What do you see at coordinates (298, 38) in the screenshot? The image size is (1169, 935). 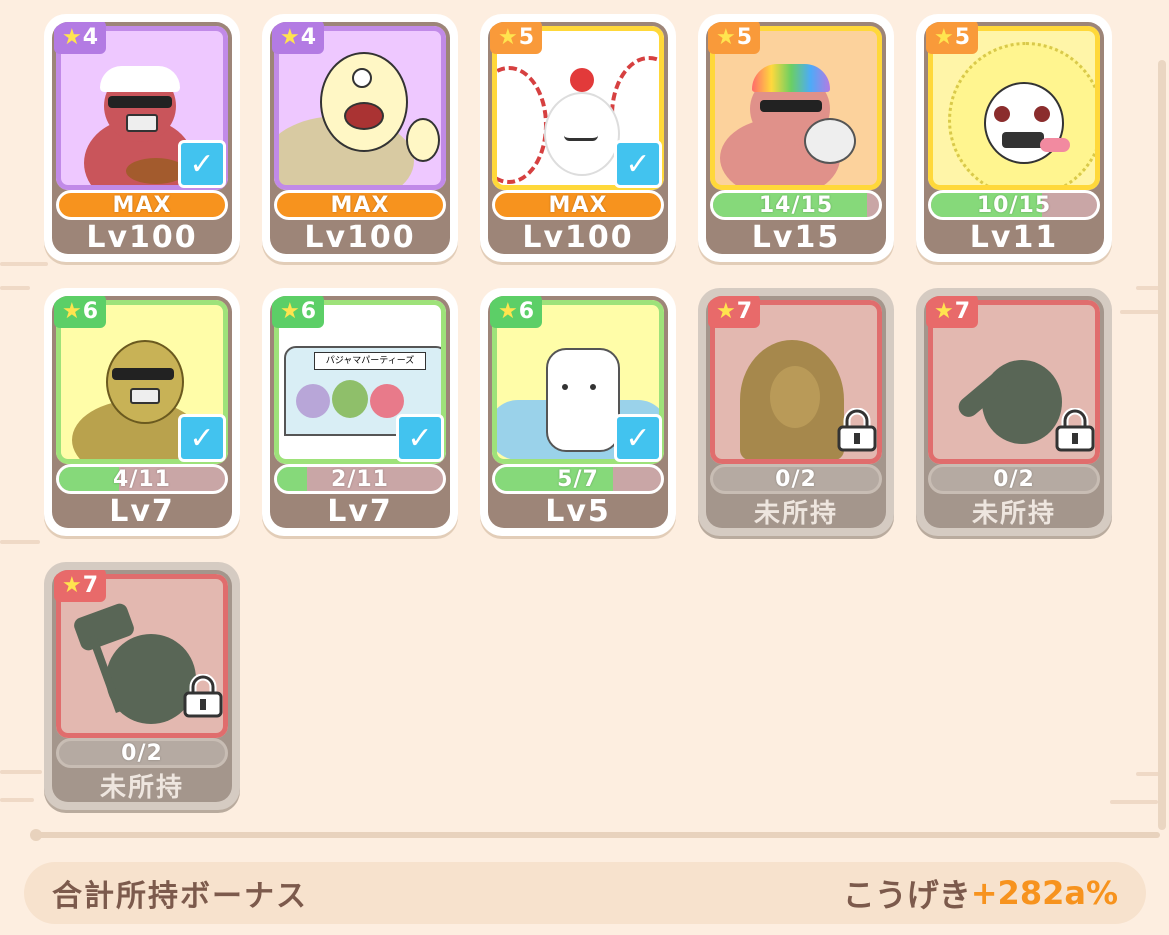 I see `rarity-badge: ★ 4` at bounding box center [298, 38].